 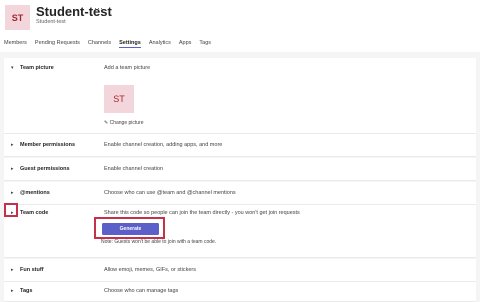 I want to click on change-picture-link: ✎ Change picture, so click(x=124, y=123).